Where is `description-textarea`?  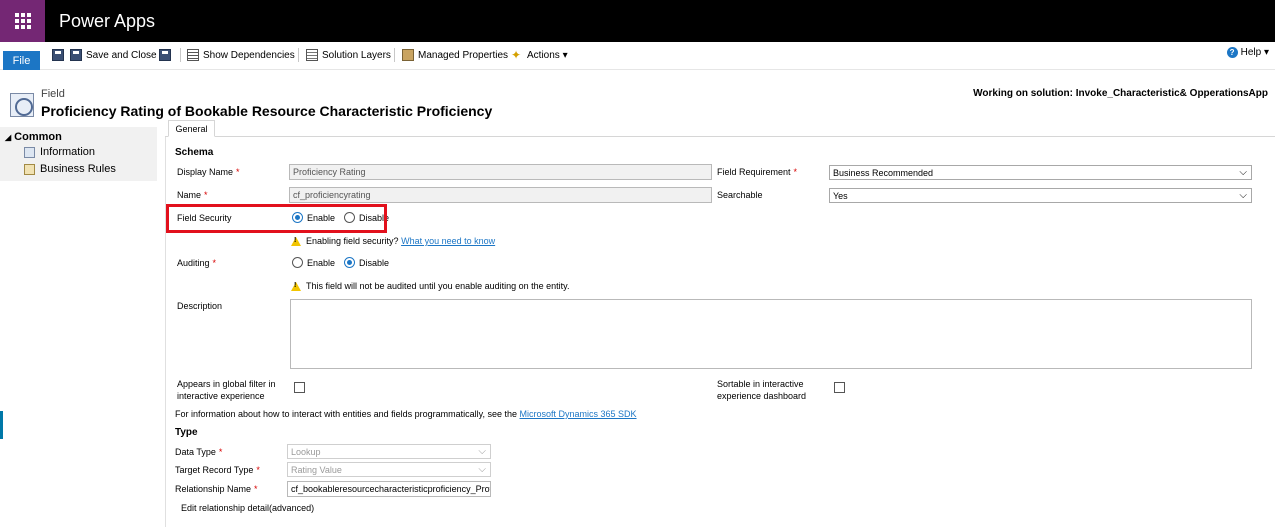 description-textarea is located at coordinates (771, 334).